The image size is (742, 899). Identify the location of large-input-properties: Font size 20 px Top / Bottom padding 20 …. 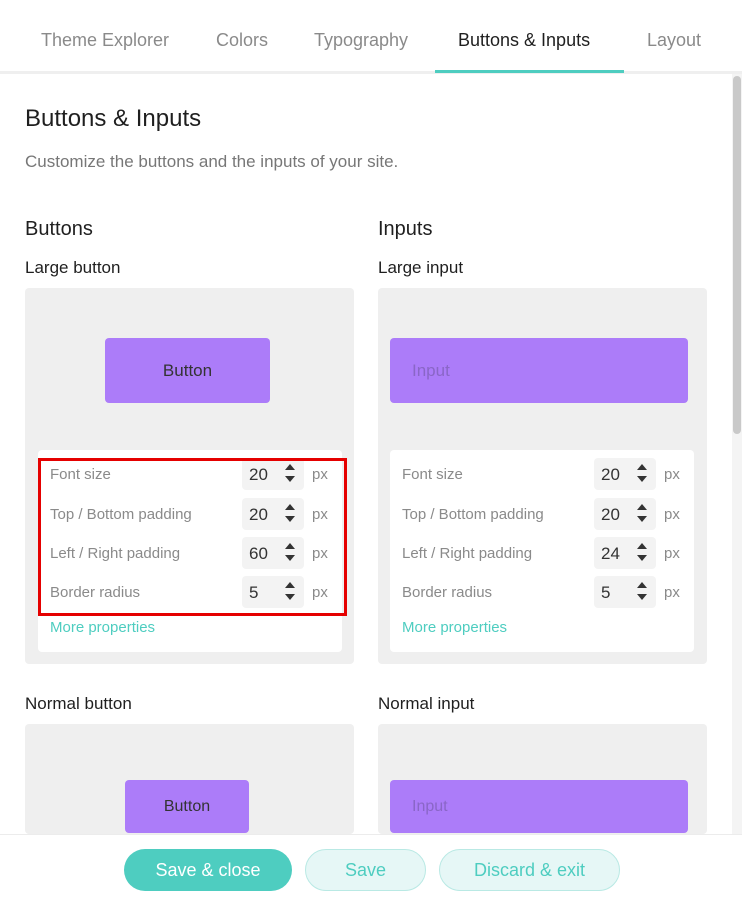
(542, 551).